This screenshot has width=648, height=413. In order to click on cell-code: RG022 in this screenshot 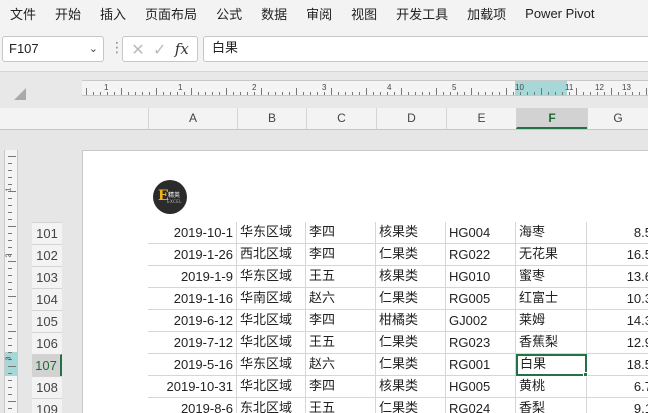, I will do `click(481, 255)`.